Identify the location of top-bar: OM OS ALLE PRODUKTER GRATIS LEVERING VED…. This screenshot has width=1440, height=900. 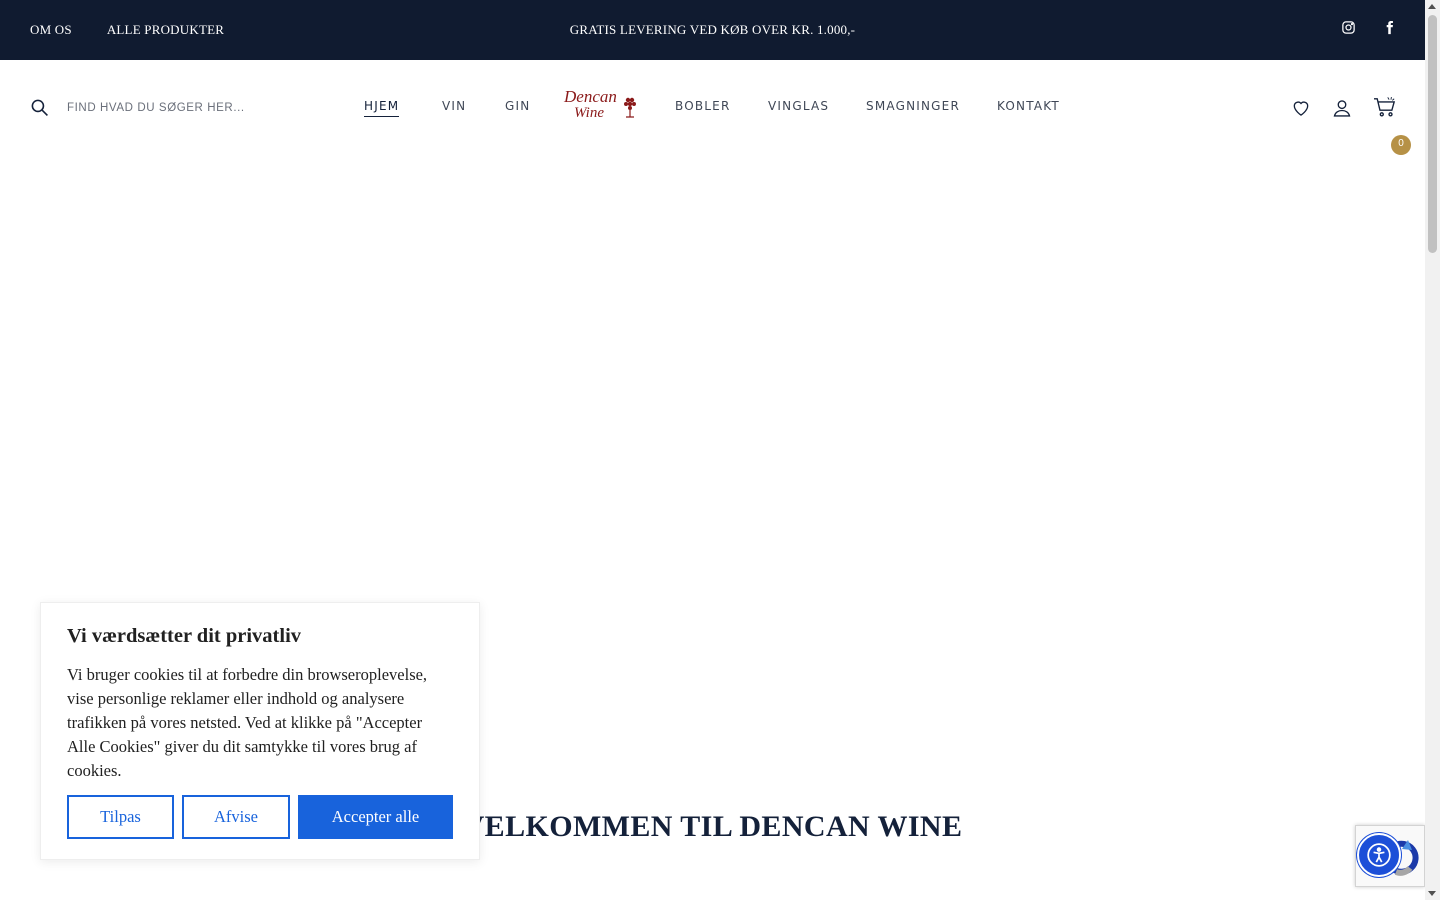
(712, 30).